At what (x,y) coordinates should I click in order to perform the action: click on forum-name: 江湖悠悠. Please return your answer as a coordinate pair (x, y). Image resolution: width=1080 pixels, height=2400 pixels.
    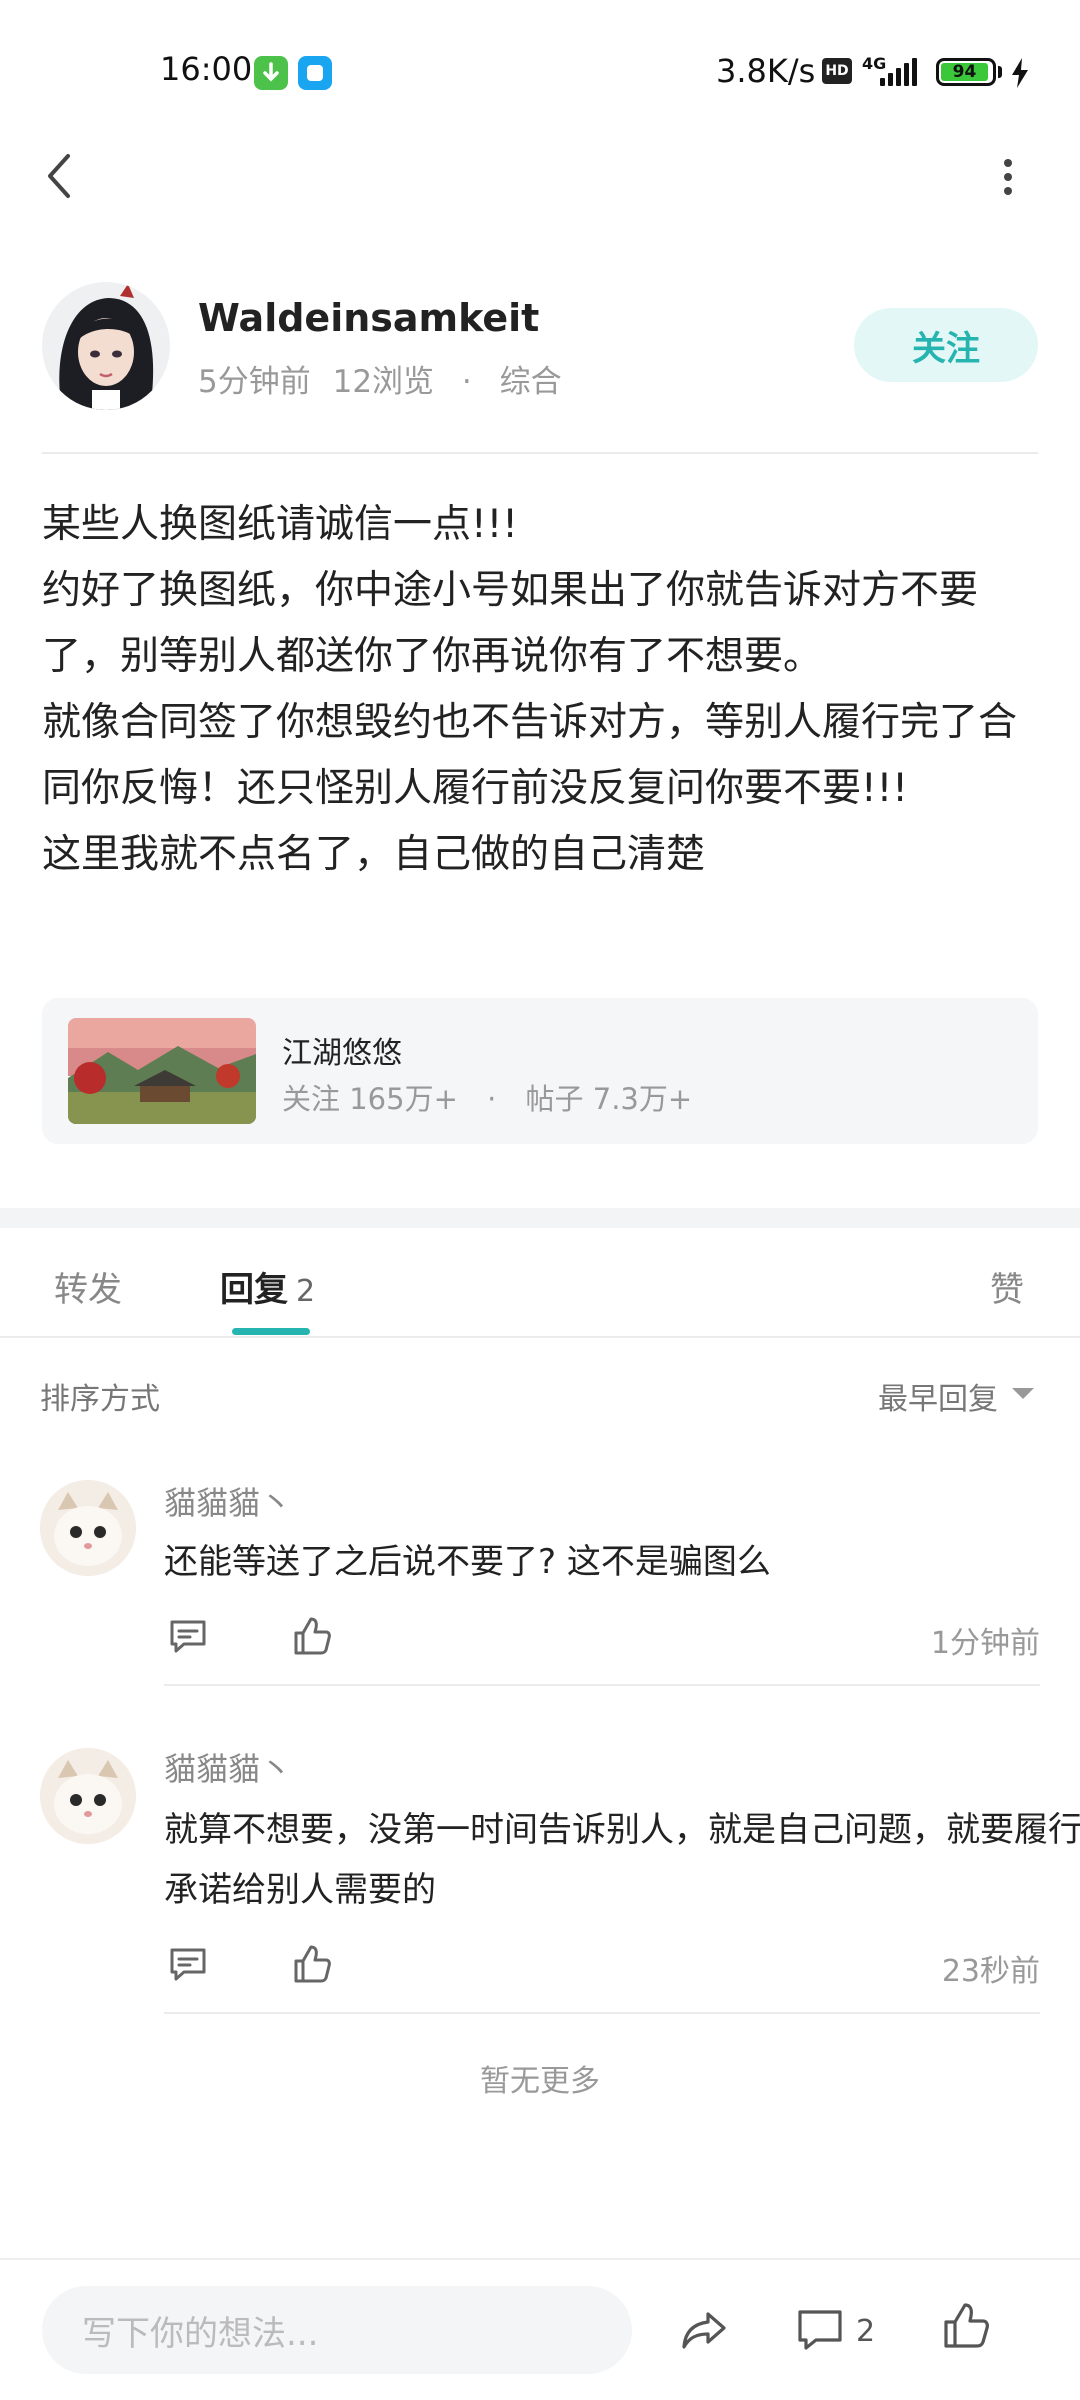
    Looking at the image, I should click on (342, 1053).